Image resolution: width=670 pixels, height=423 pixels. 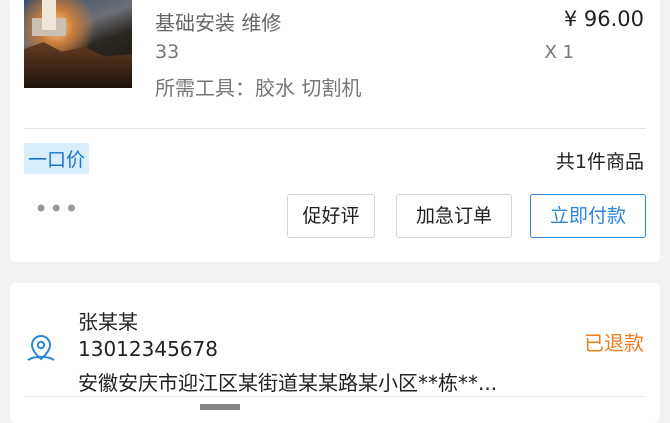 What do you see at coordinates (614, 343) in the screenshot?
I see `status-badge: 已退款` at bounding box center [614, 343].